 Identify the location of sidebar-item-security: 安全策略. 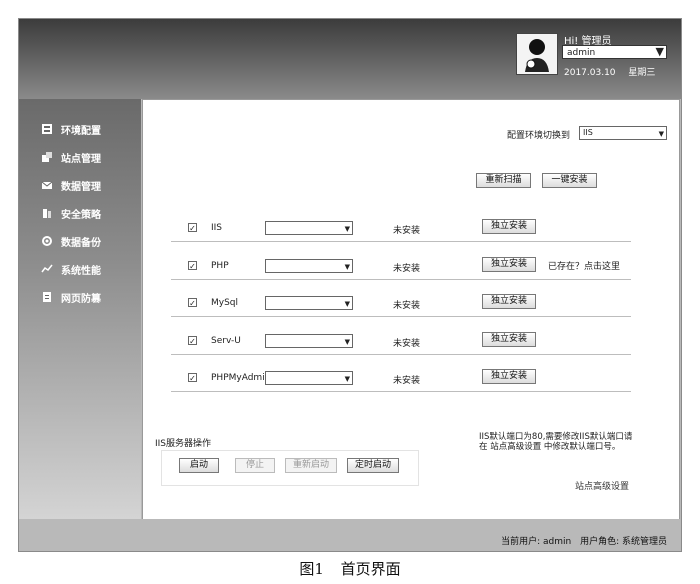
(89, 213).